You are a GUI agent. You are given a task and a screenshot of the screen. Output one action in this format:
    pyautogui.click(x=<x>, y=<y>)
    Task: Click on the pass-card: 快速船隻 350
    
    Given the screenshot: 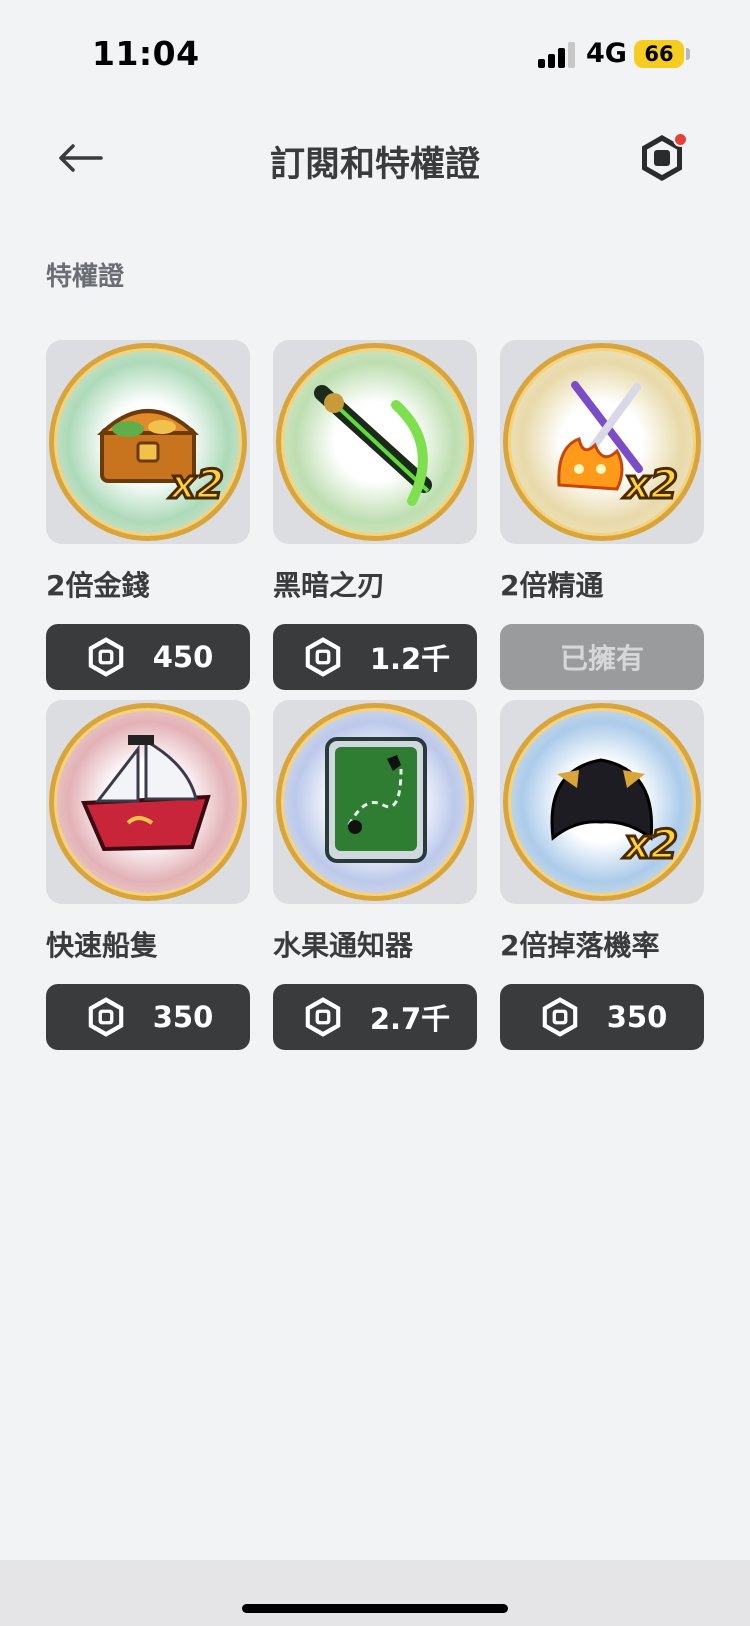 What is the action you would take?
    pyautogui.click(x=148, y=875)
    